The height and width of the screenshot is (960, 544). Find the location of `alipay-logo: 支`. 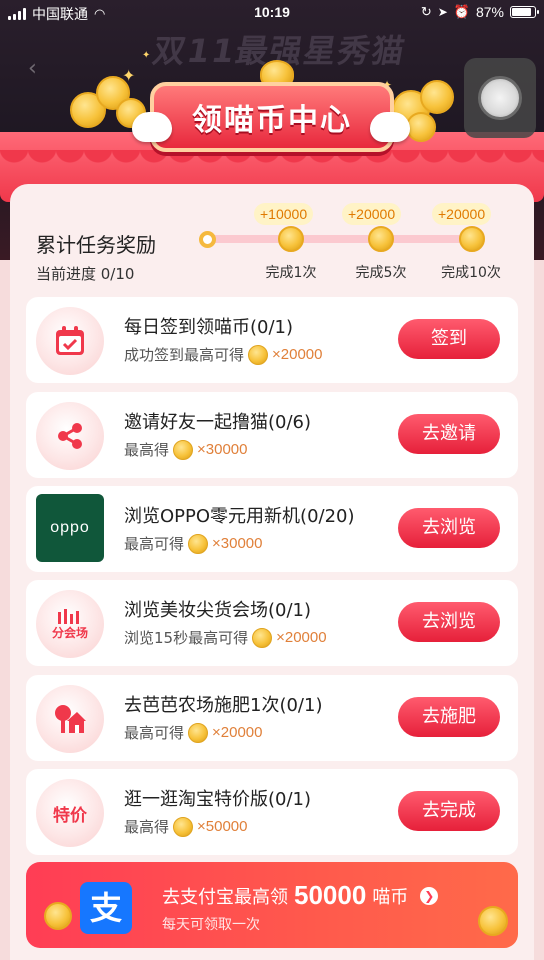

alipay-logo: 支 is located at coordinates (106, 908).